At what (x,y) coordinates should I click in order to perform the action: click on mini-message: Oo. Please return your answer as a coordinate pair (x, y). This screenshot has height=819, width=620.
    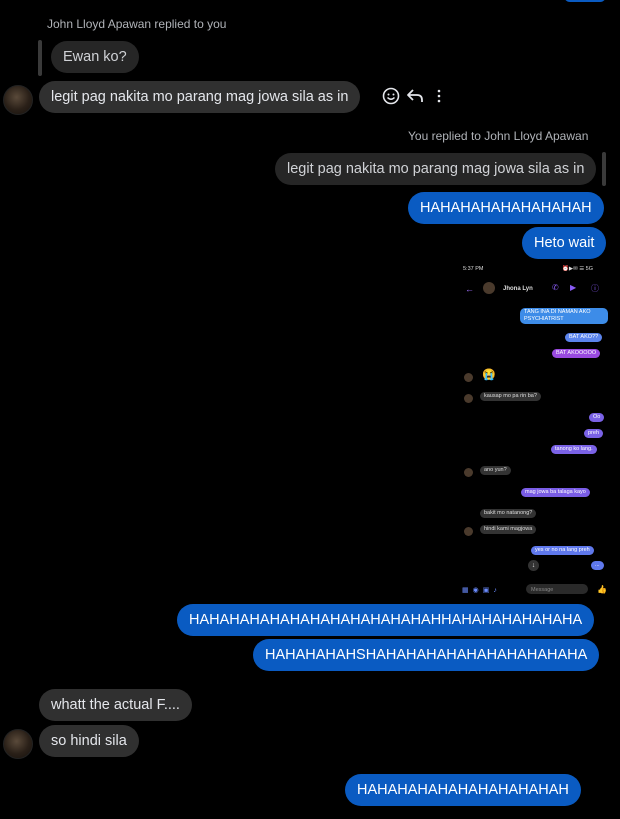
    Looking at the image, I should click on (597, 417).